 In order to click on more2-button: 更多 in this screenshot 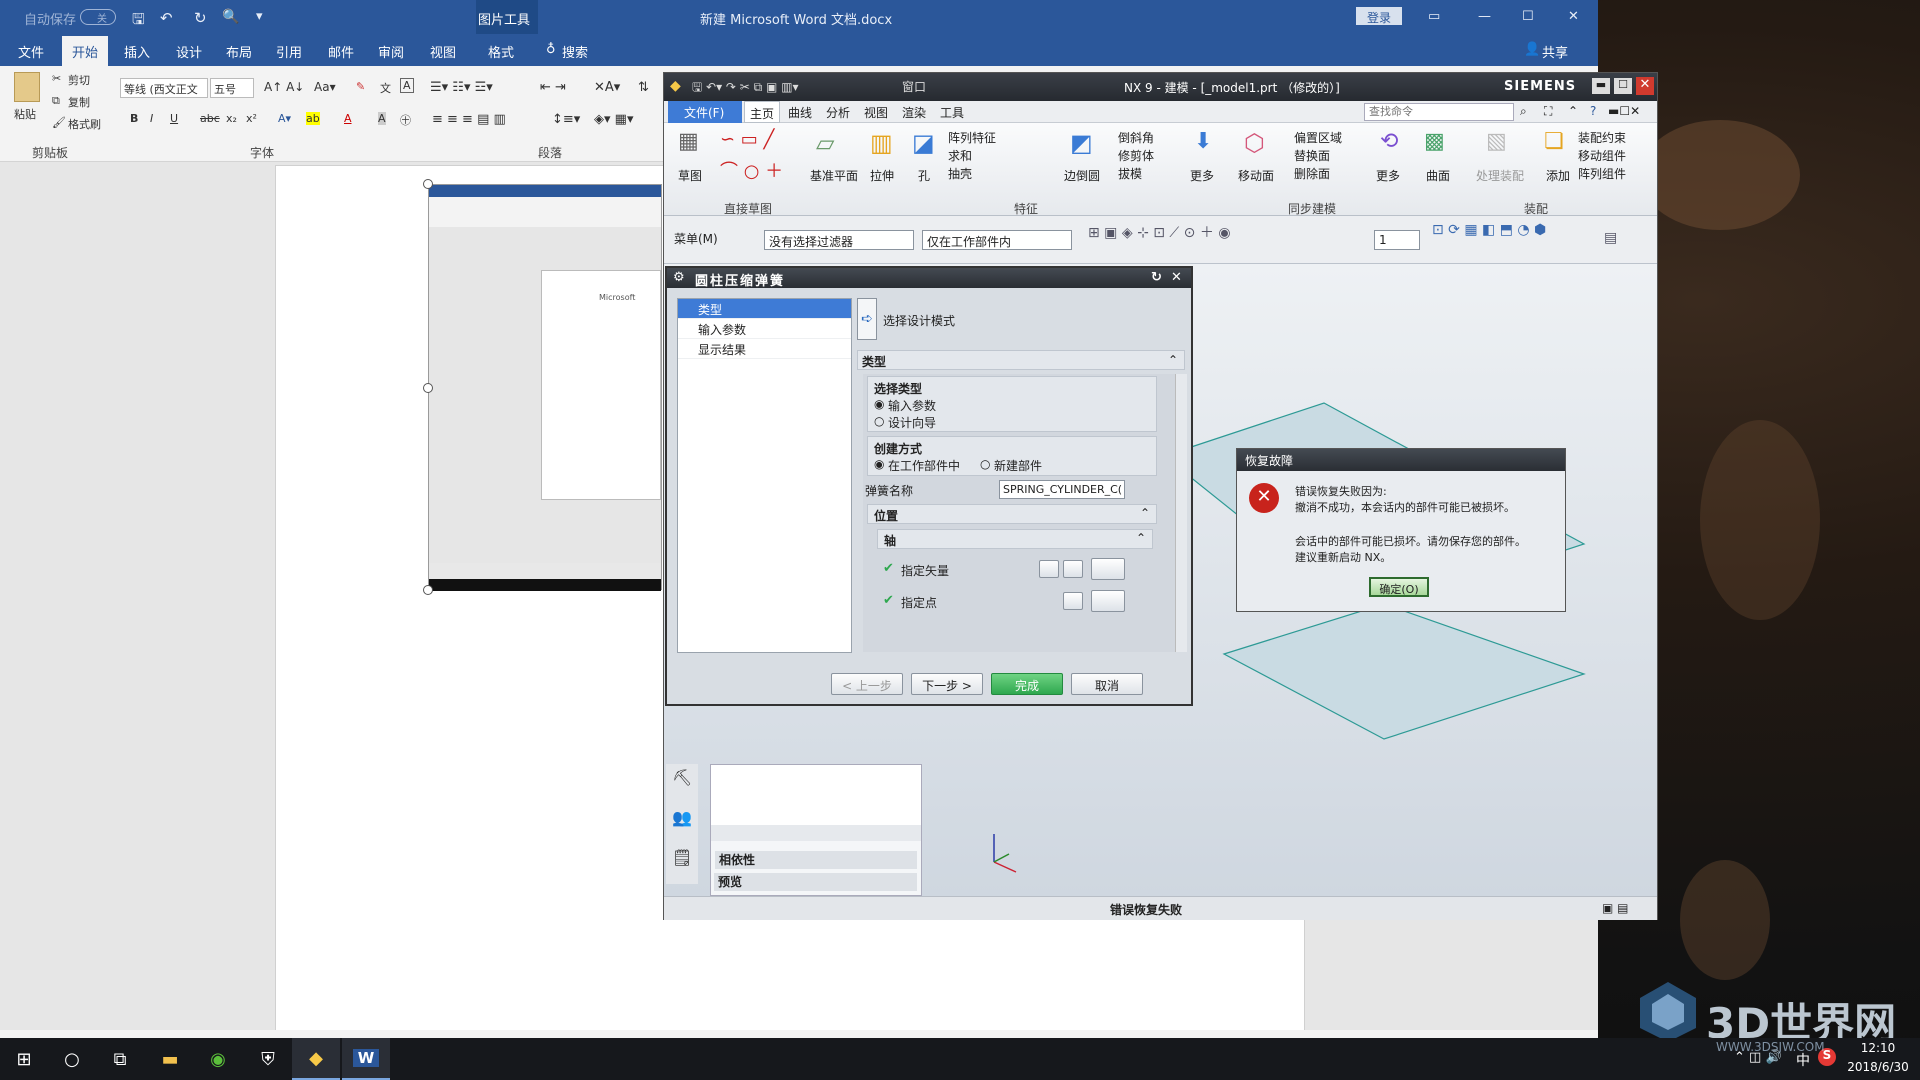, I will do `click(1388, 175)`.